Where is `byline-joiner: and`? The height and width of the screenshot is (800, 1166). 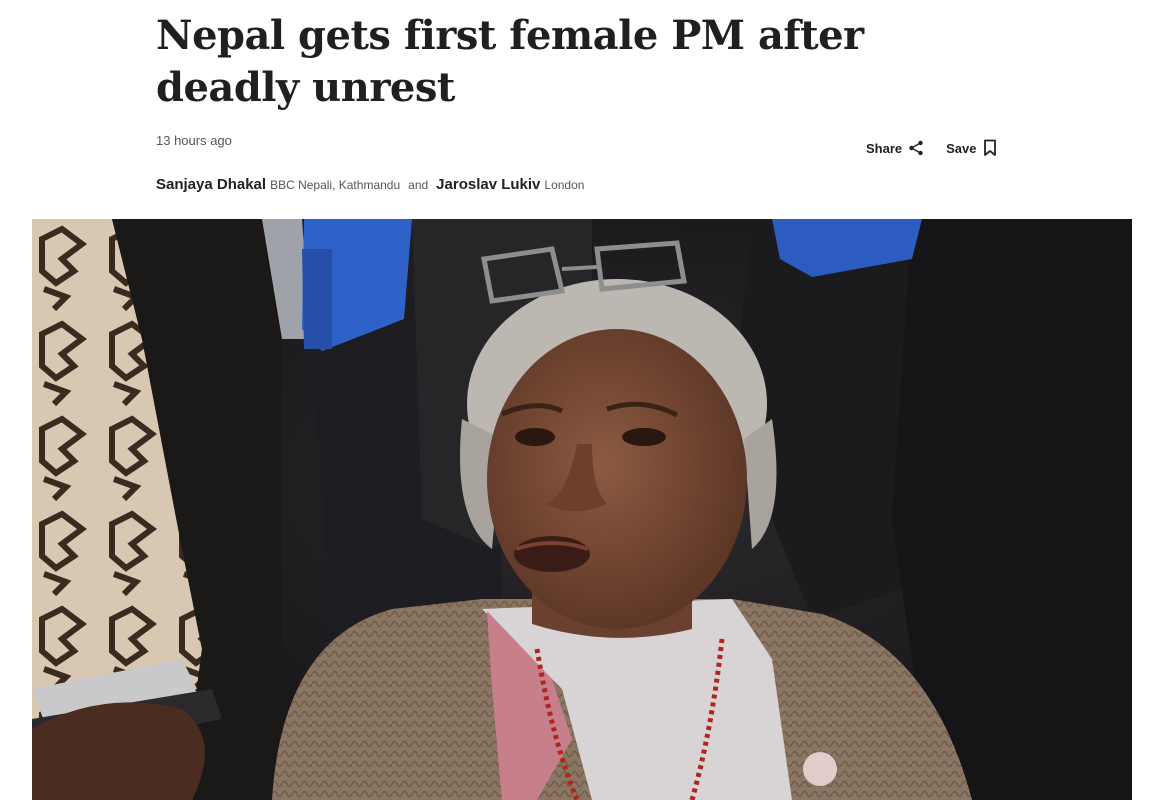 byline-joiner: and is located at coordinates (418, 185).